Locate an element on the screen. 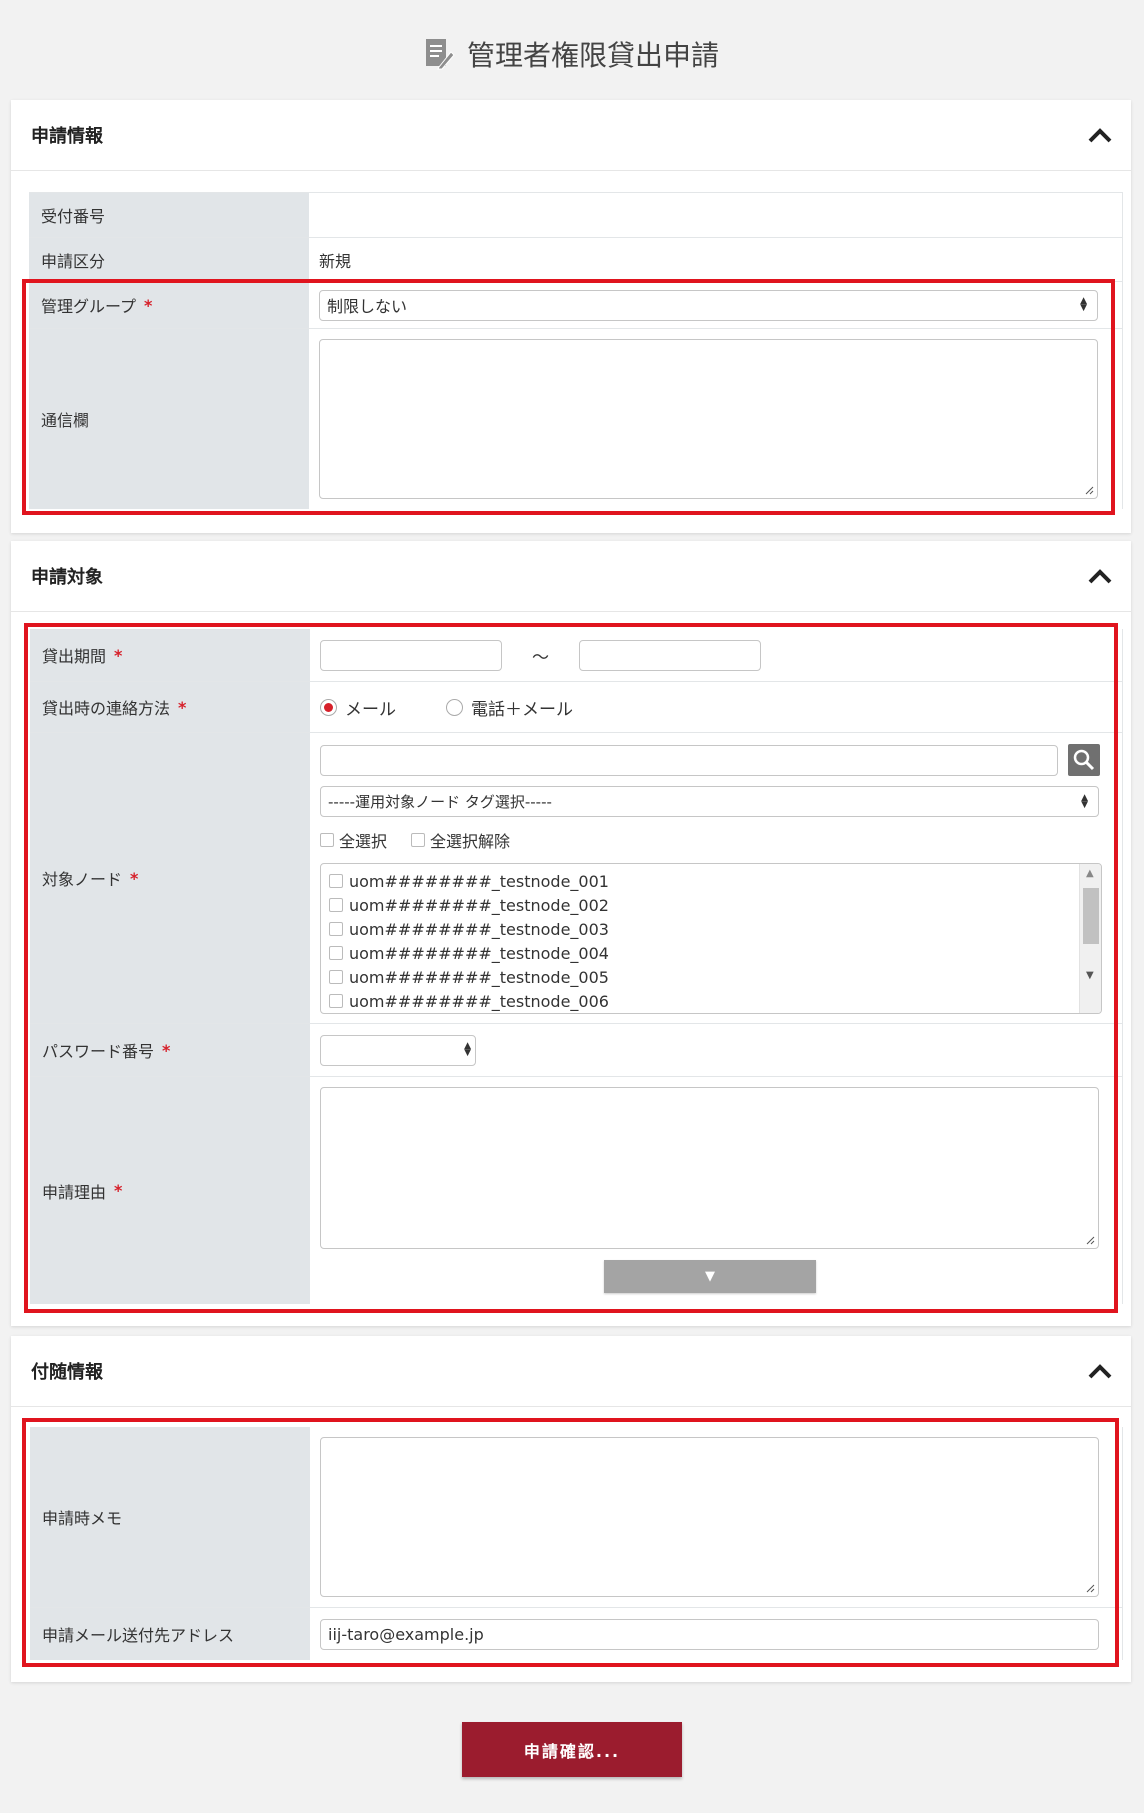  label-text: 受付番号 is located at coordinates (73, 216).